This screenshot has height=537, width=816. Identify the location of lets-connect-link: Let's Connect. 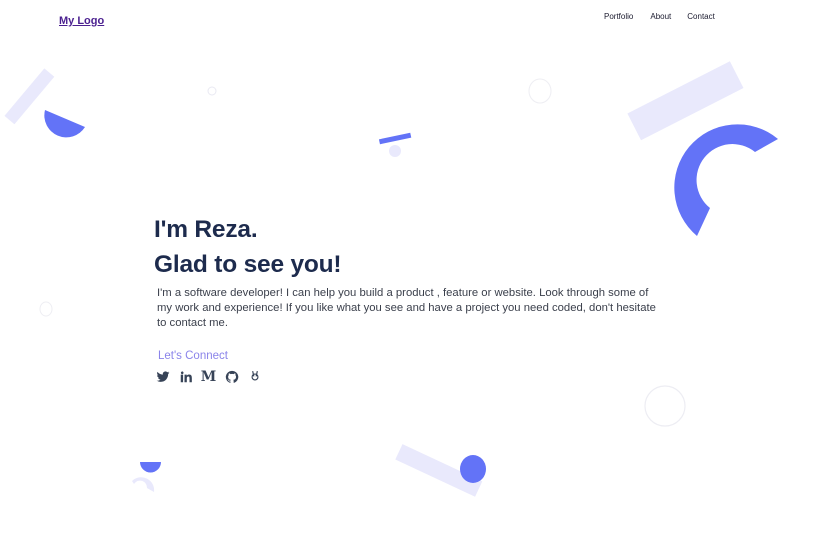
(193, 356).